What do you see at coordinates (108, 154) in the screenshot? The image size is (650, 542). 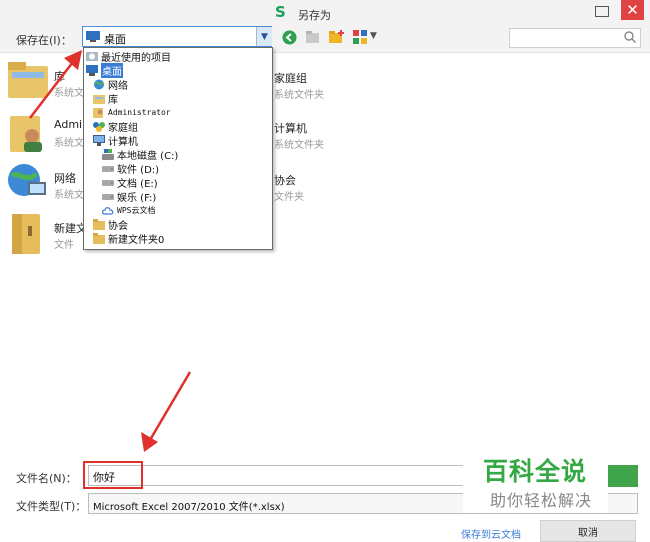 I see `local-disk-icon` at bounding box center [108, 154].